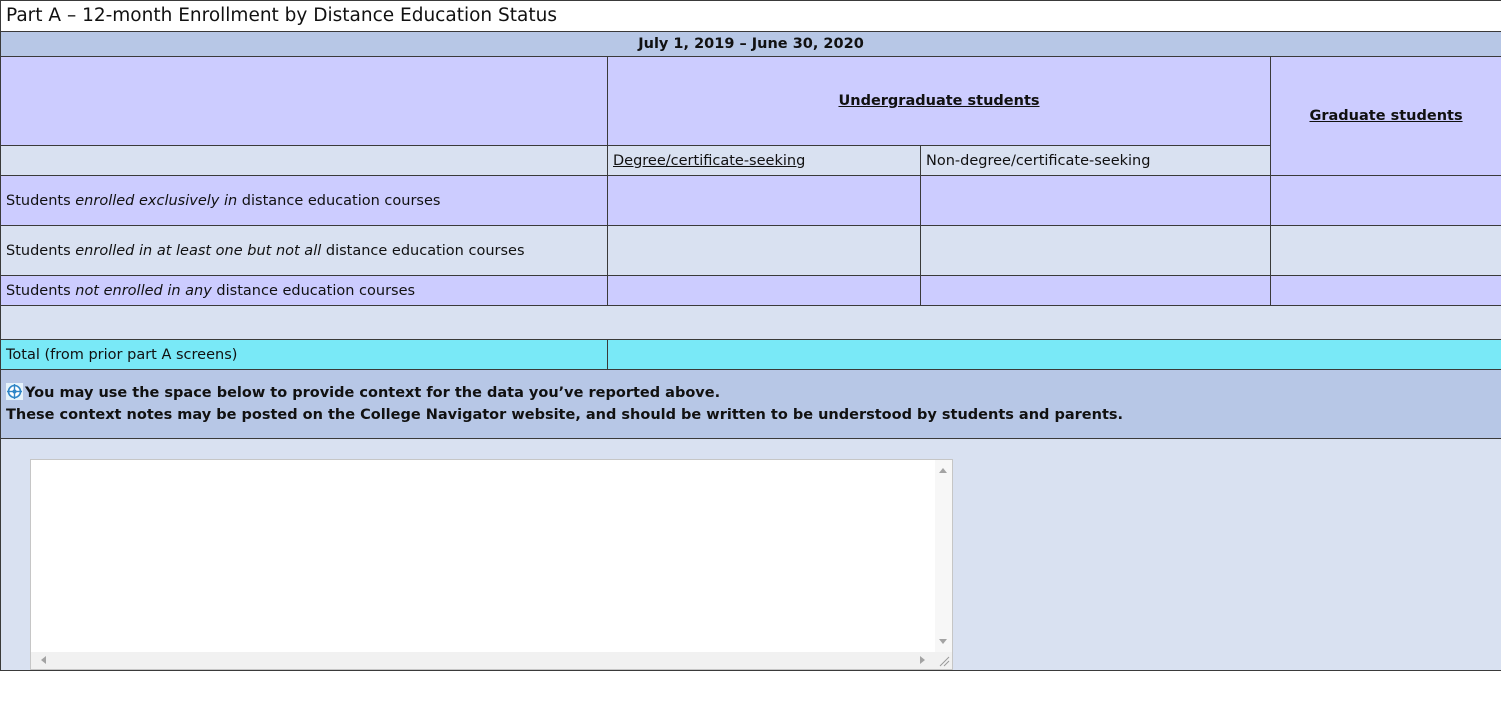  What do you see at coordinates (304, 160) in the screenshot?
I see `subheader-blank-cell` at bounding box center [304, 160].